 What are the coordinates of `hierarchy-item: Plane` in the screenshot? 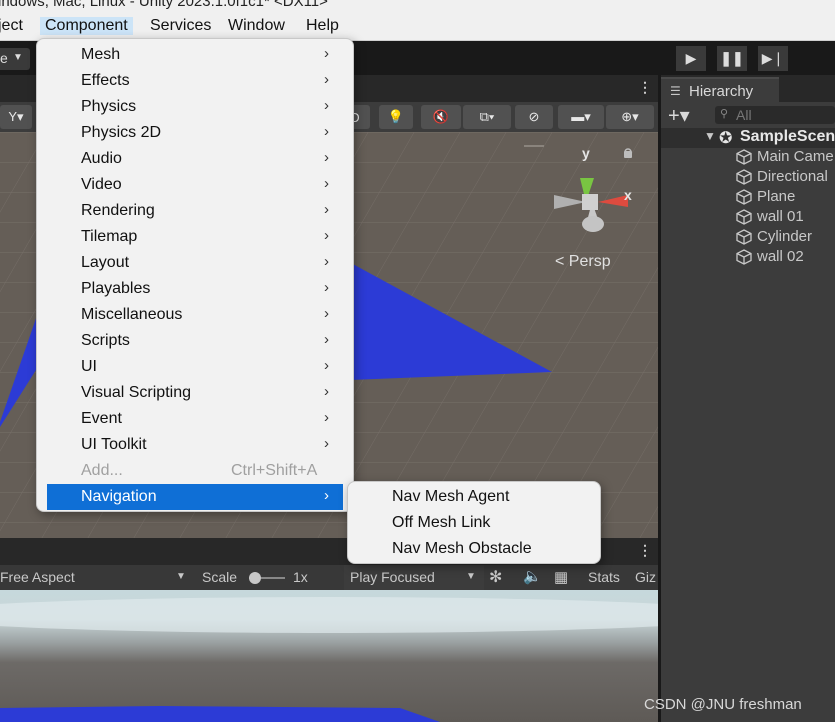 It's located at (765, 198).